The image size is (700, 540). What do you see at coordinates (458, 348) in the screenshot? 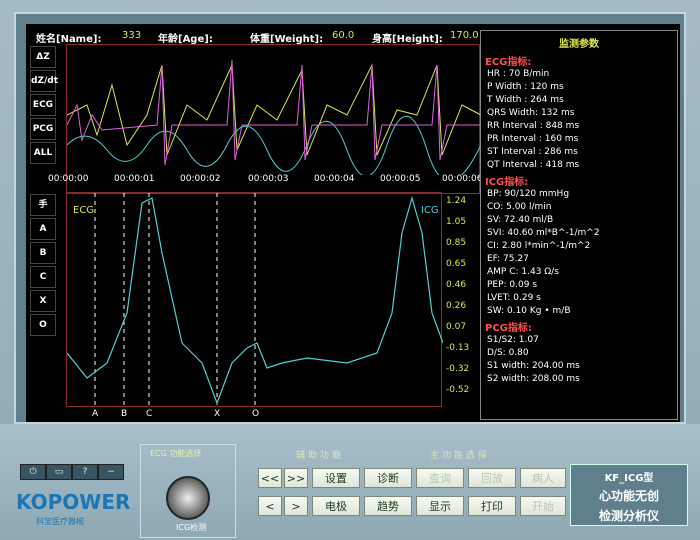
I see `y-tick: -0.13` at bounding box center [458, 348].